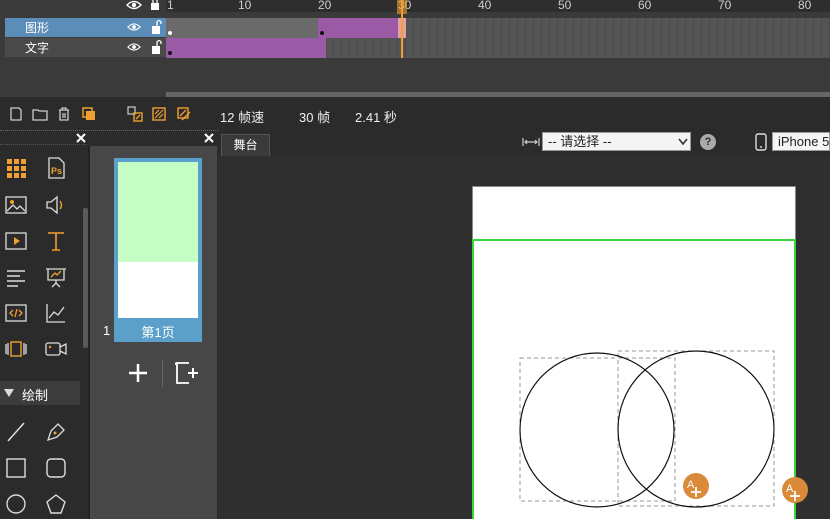 This screenshot has height=519, width=830. Describe the element at coordinates (16, 168) in the screenshot. I see `apps-grid-icon` at that location.